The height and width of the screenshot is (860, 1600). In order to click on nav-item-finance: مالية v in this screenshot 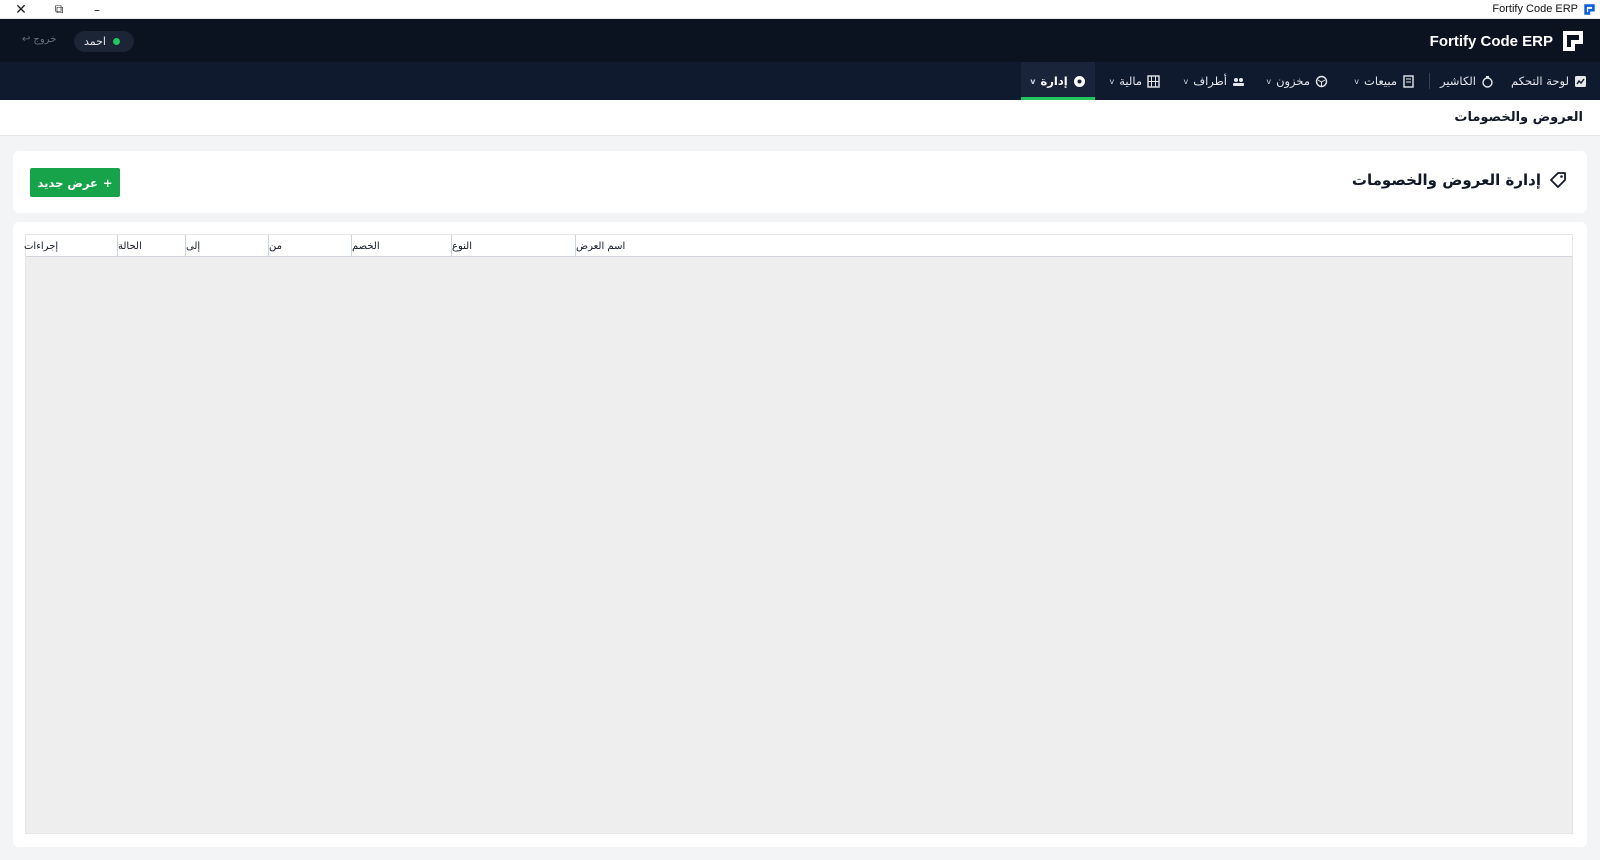, I will do `click(1134, 81)`.